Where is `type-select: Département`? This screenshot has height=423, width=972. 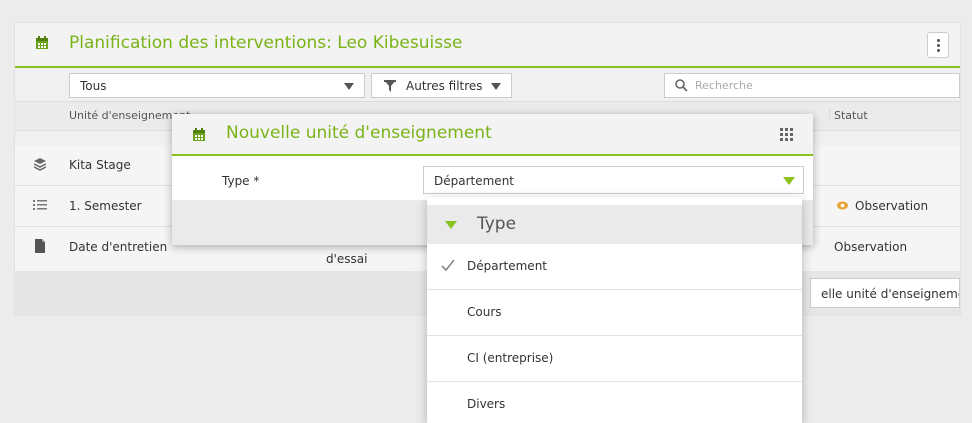
type-select: Département is located at coordinates (613, 180).